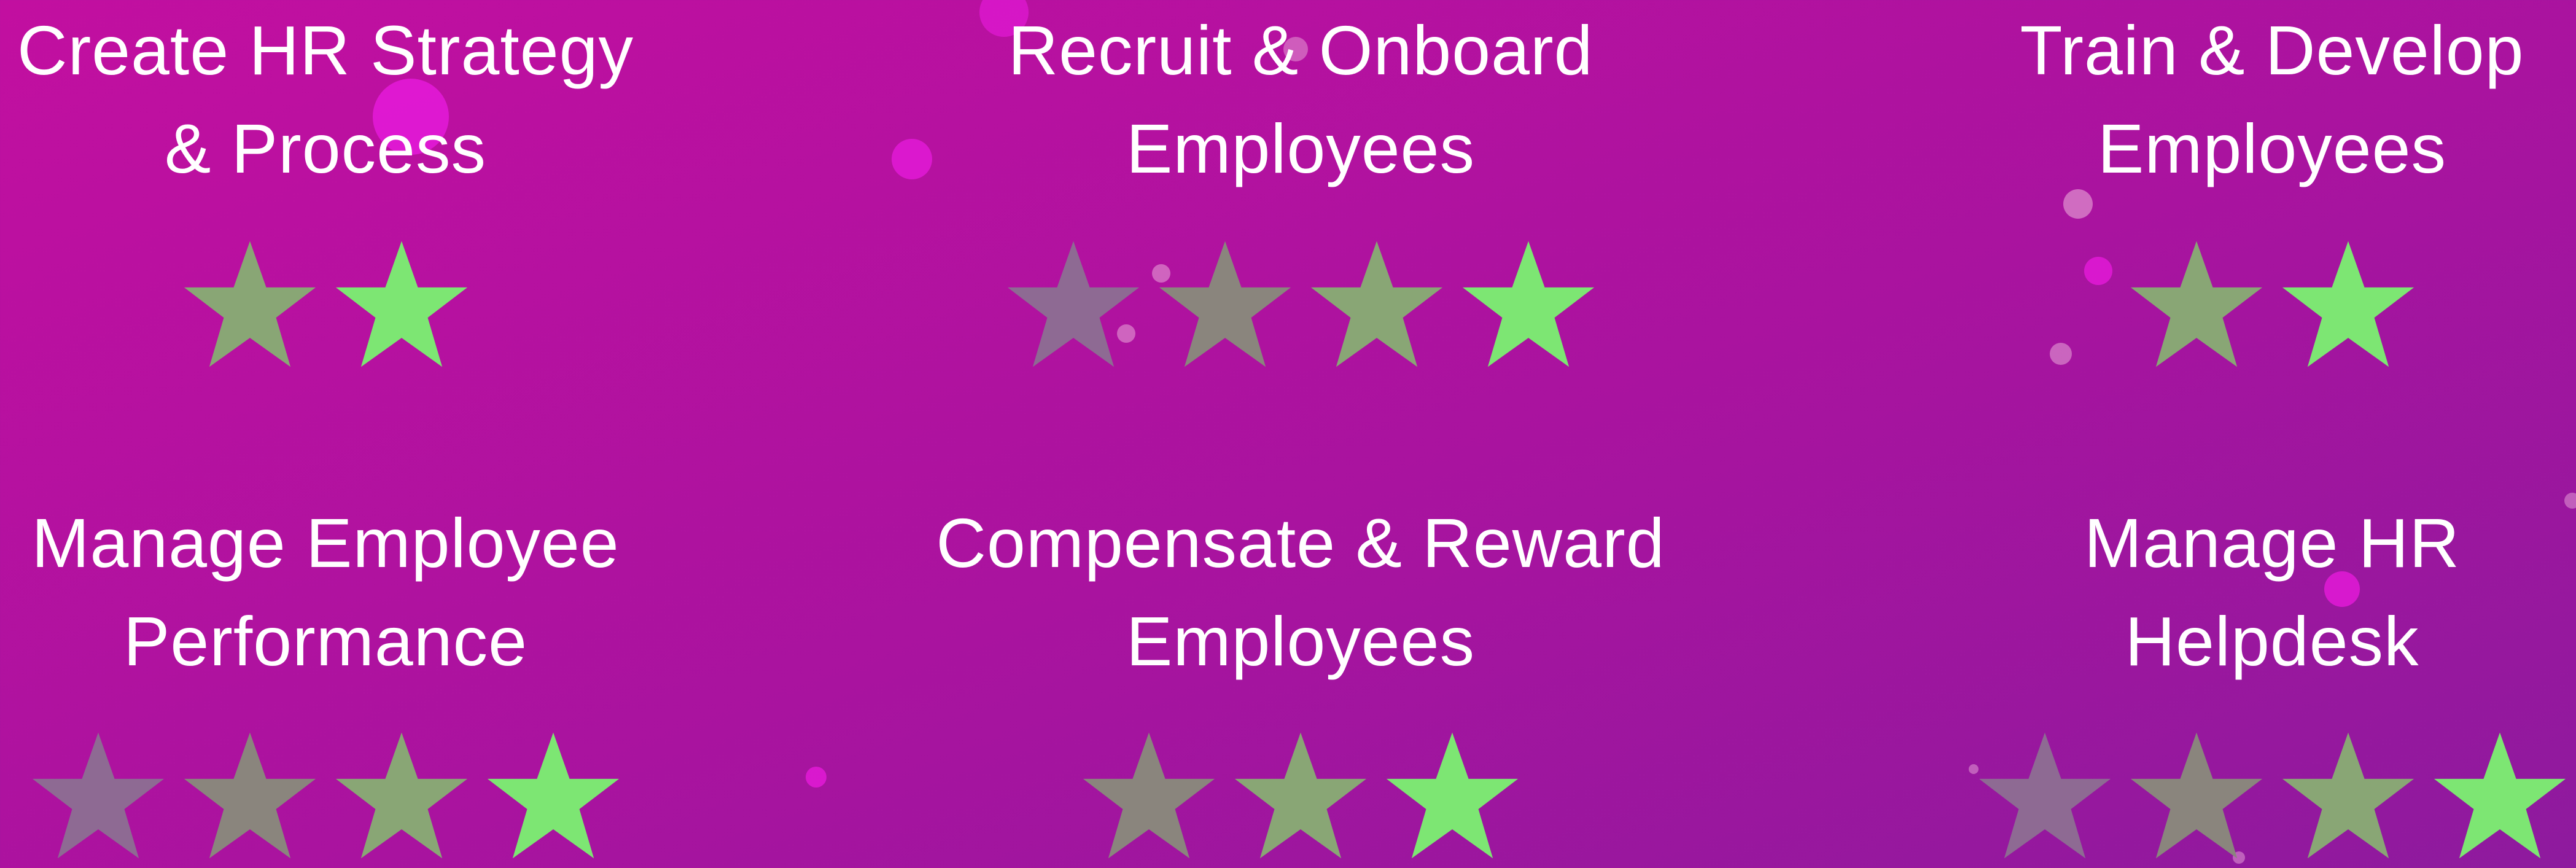  What do you see at coordinates (325, 543) in the screenshot?
I see `skill-card-title-line: Manage Employee` at bounding box center [325, 543].